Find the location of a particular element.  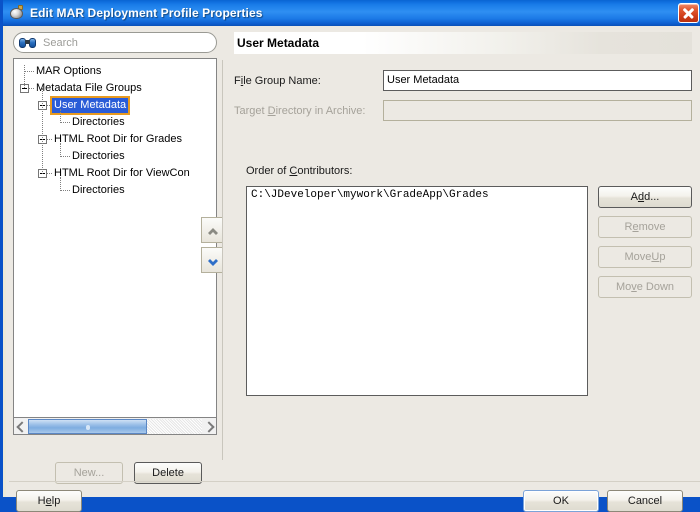

list-item: C:\JDeveloper\mywork\GradeApp\Grades is located at coordinates (417, 194).